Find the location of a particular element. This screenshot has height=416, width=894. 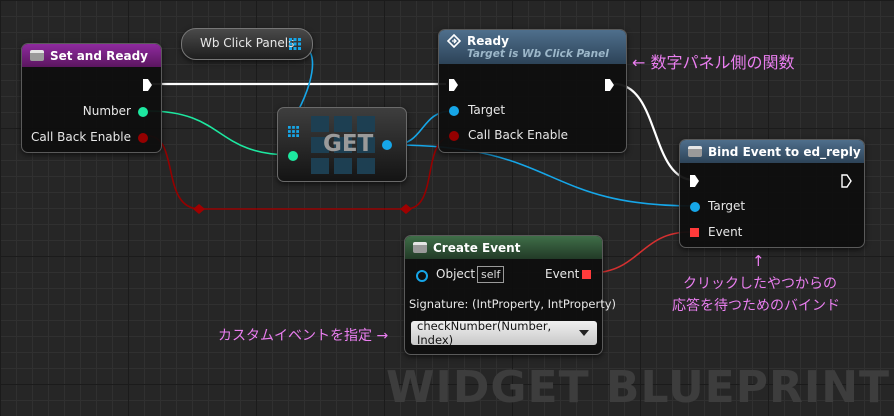

get-node: GET is located at coordinates (342, 144).